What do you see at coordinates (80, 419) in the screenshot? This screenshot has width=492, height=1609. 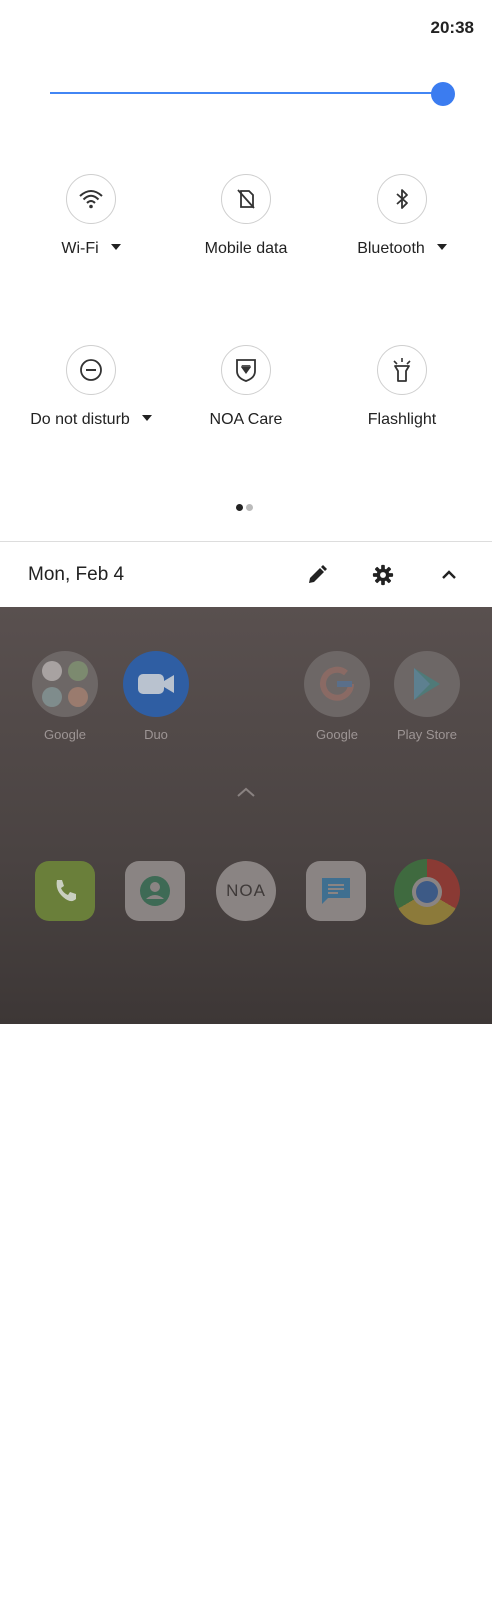 I see `tile-do-not-disturb-label: Do not disturb` at bounding box center [80, 419].